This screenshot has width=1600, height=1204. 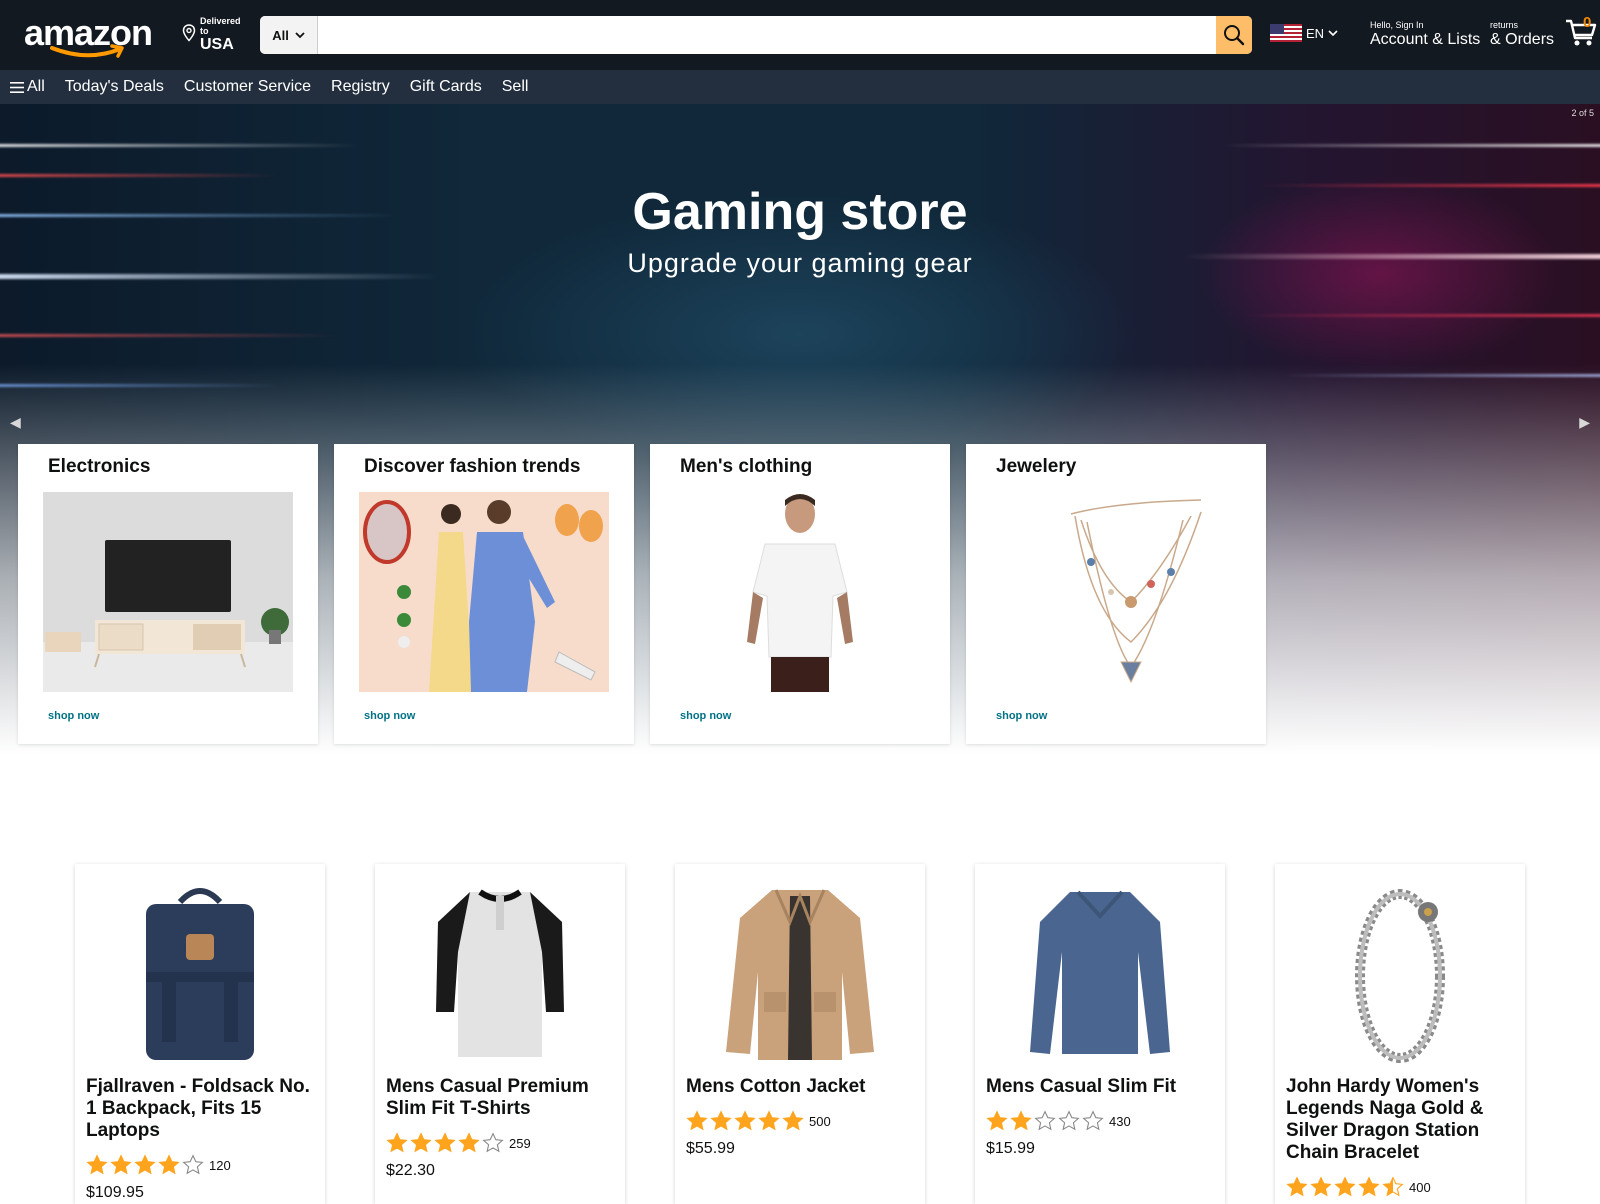 I want to click on category-card-mens-clothing: Men's clothing shop now, so click(x=800, y=594).